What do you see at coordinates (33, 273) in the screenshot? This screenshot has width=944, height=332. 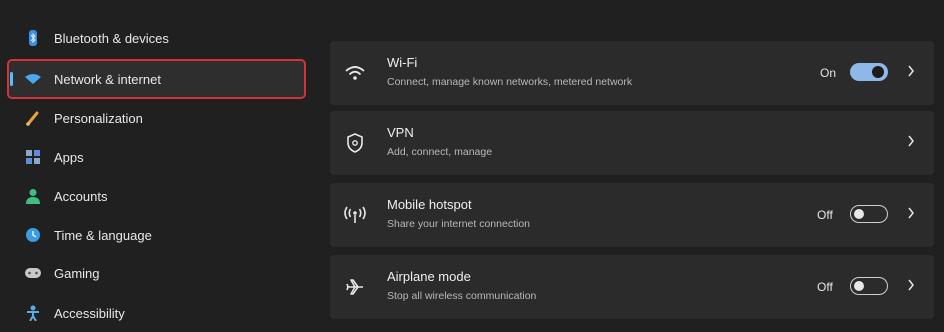 I see `controller-icon` at bounding box center [33, 273].